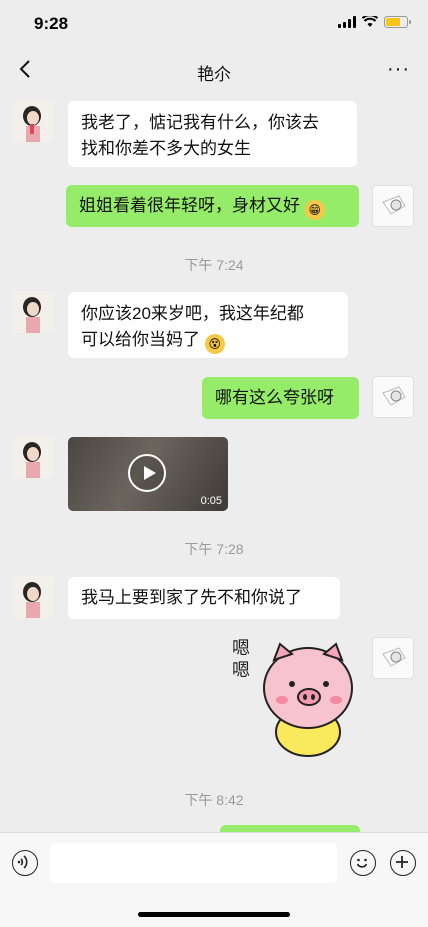 This screenshot has width=428, height=927. I want to click on play-icon, so click(147, 473).